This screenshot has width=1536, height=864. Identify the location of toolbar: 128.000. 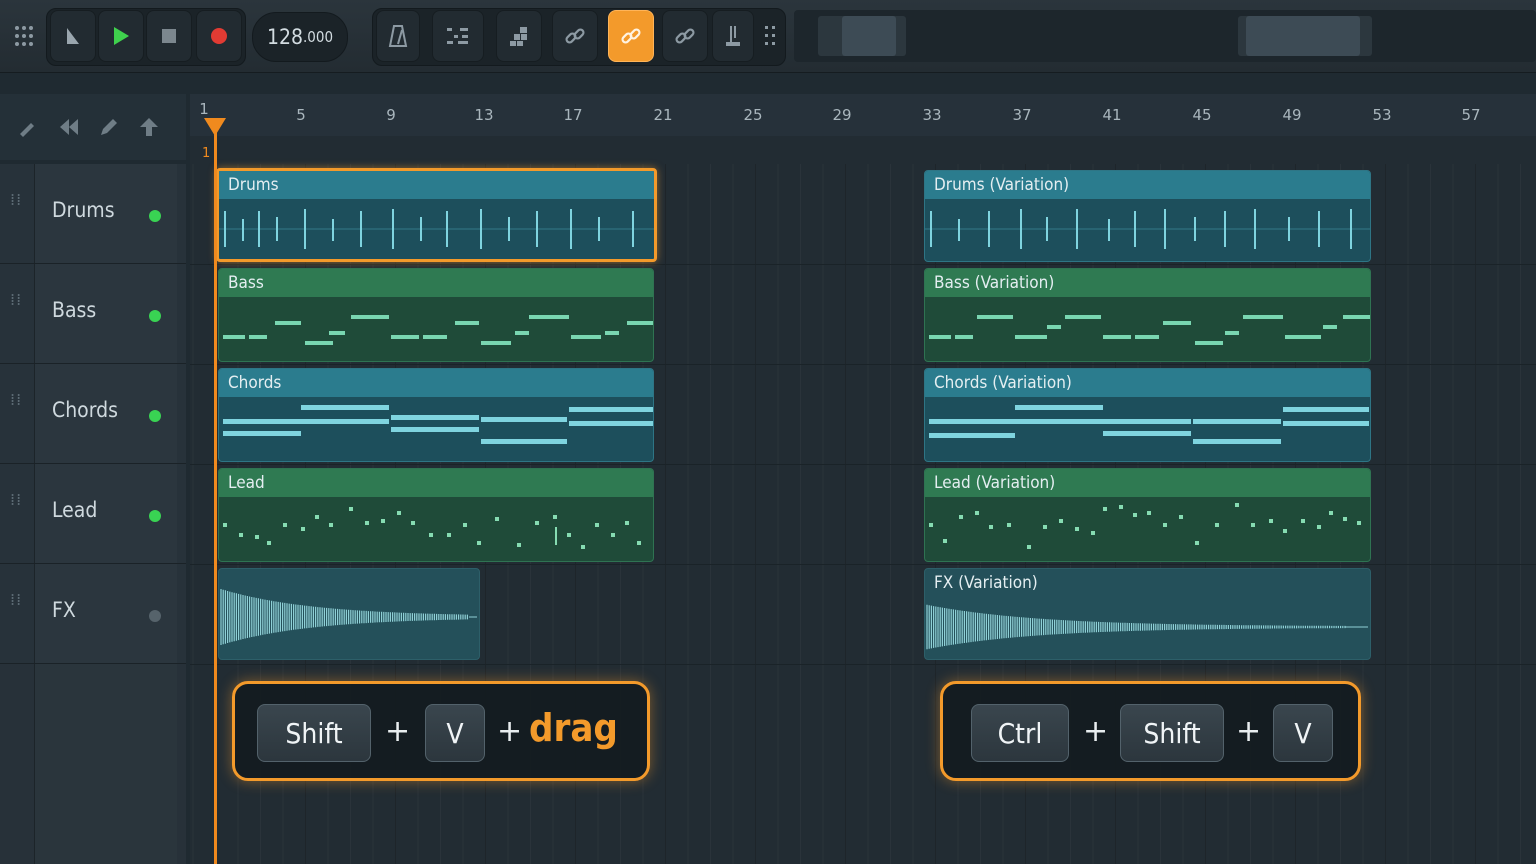
(768, 36).